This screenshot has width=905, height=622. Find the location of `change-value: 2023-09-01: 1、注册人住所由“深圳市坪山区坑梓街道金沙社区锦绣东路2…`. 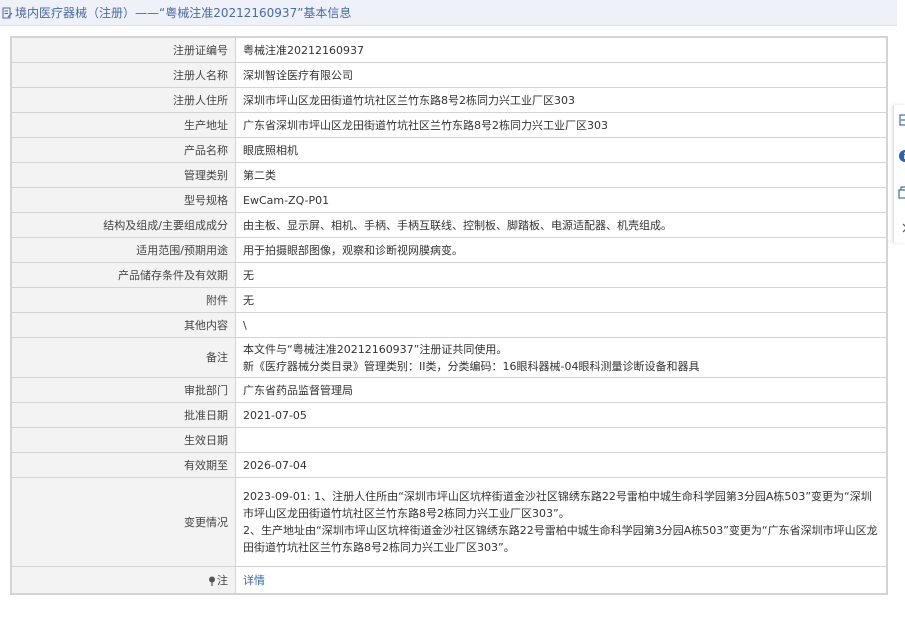

change-value: 2023-09-01: 1、注册人住所由“深圳市坪山区坑梓街道金沙社区锦绣东路2… is located at coordinates (561, 522).